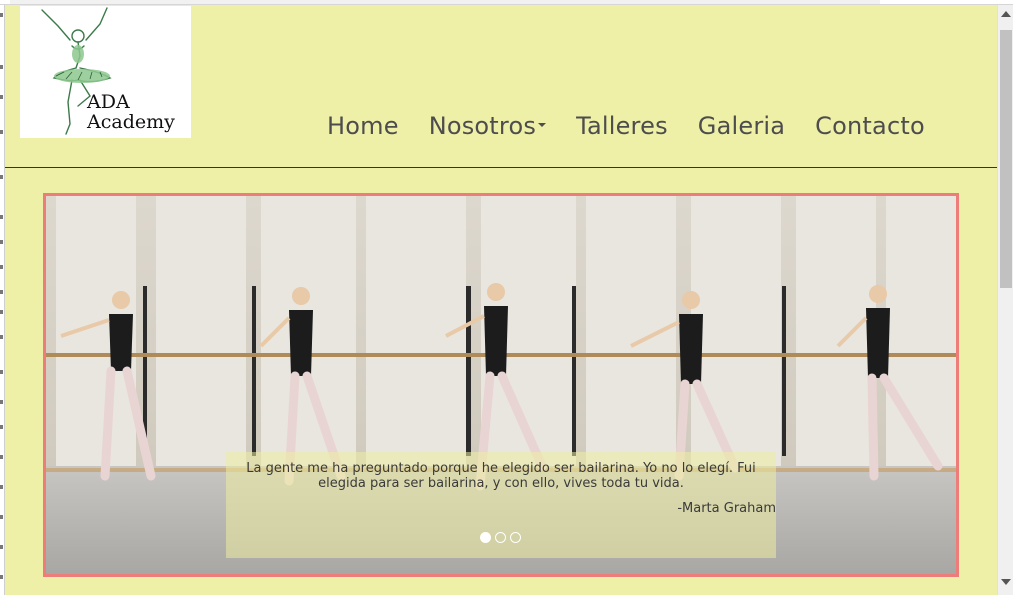 Image resolution: width=1013 pixels, height=595 pixels. I want to click on vertical-scrollbar, so click(1005, 300).